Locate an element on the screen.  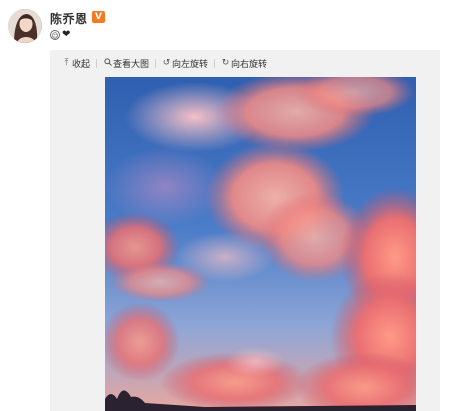
view-large-label: 查看大图 is located at coordinates (131, 64).